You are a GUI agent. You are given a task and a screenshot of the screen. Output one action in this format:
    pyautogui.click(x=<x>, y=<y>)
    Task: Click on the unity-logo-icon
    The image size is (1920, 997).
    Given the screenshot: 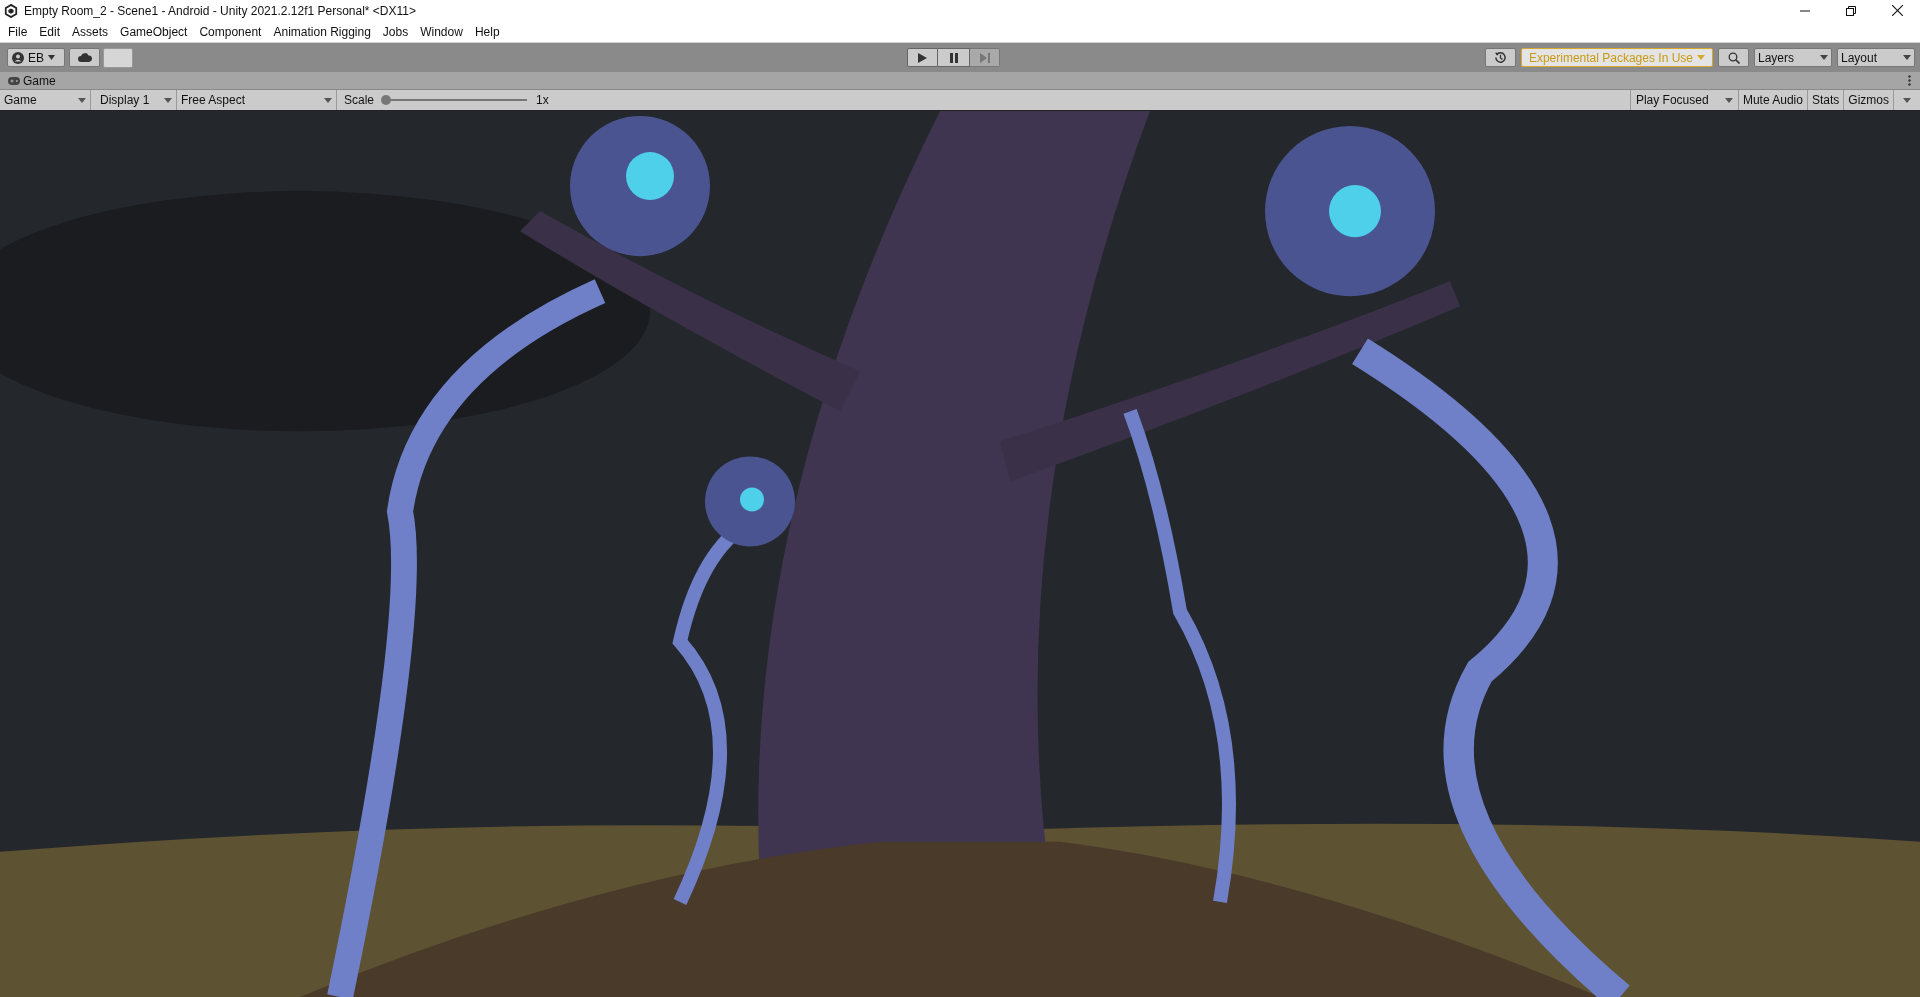 What is the action you would take?
    pyautogui.click(x=11, y=10)
    